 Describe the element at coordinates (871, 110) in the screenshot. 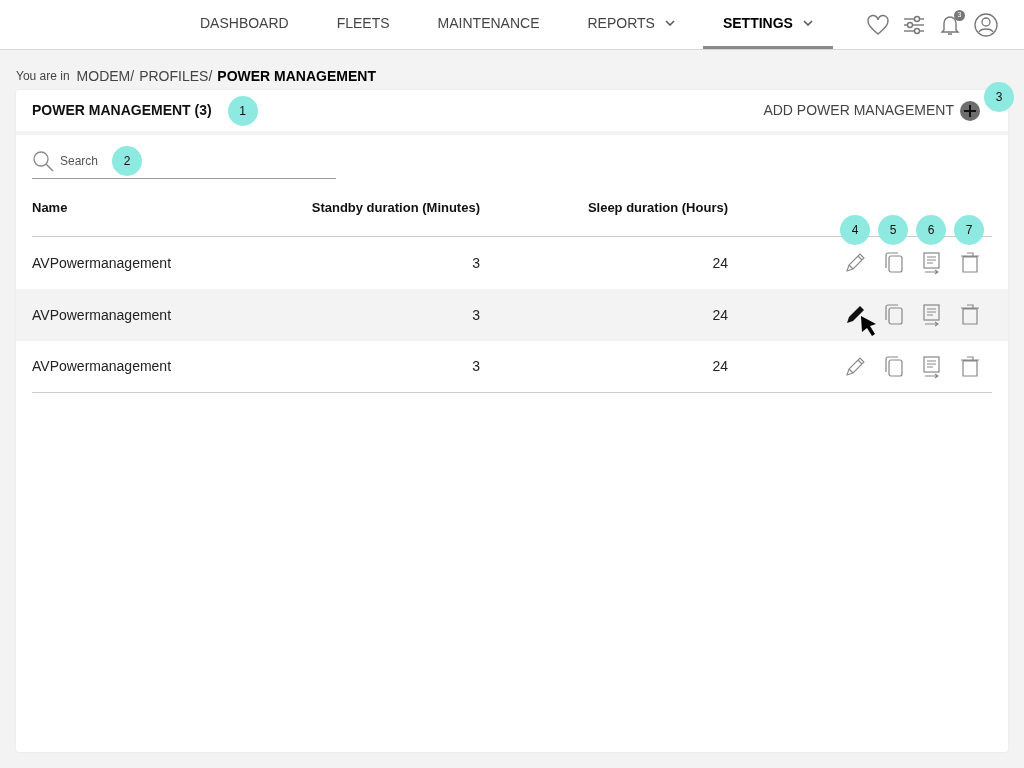

I see `add-button: ADD POWER MANAGEMENT` at that location.